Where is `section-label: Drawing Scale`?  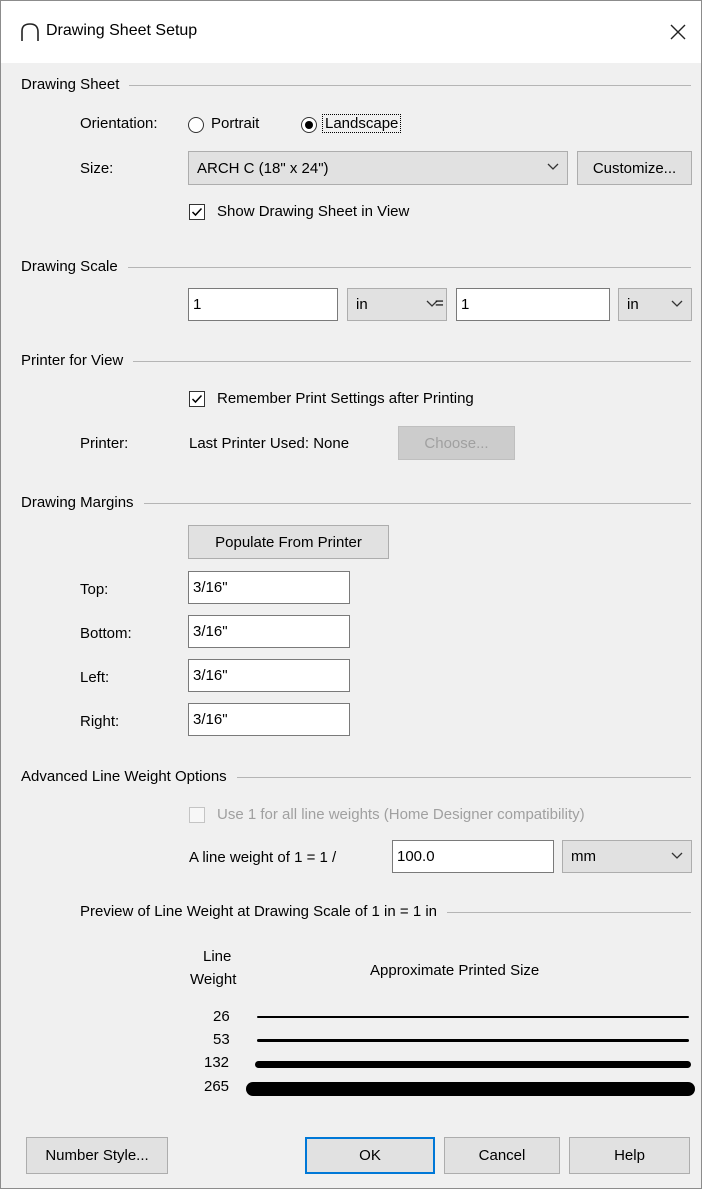
section-label: Drawing Scale is located at coordinates (69, 266).